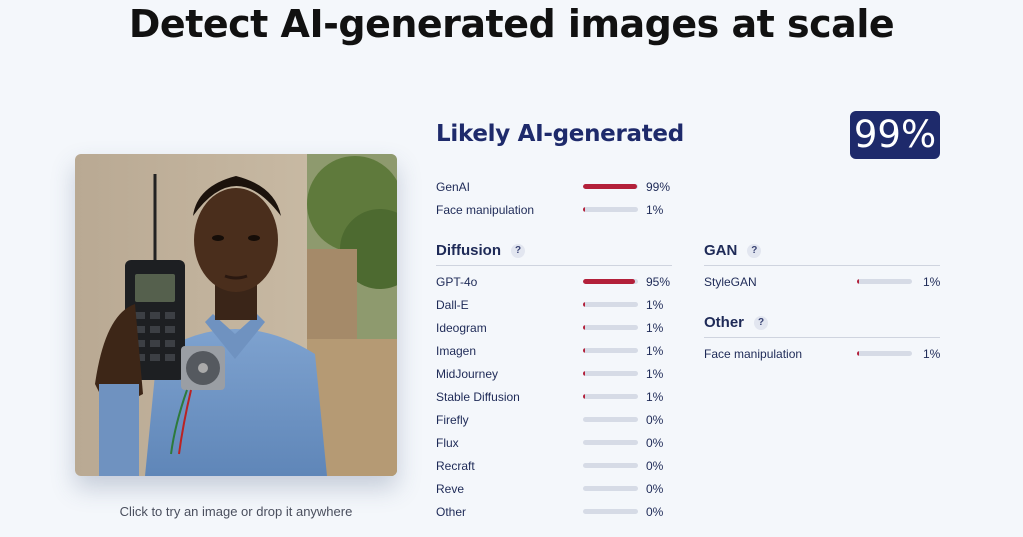  Describe the element at coordinates (610, 327) in the screenshot. I see `diffusion-2-bar` at that location.